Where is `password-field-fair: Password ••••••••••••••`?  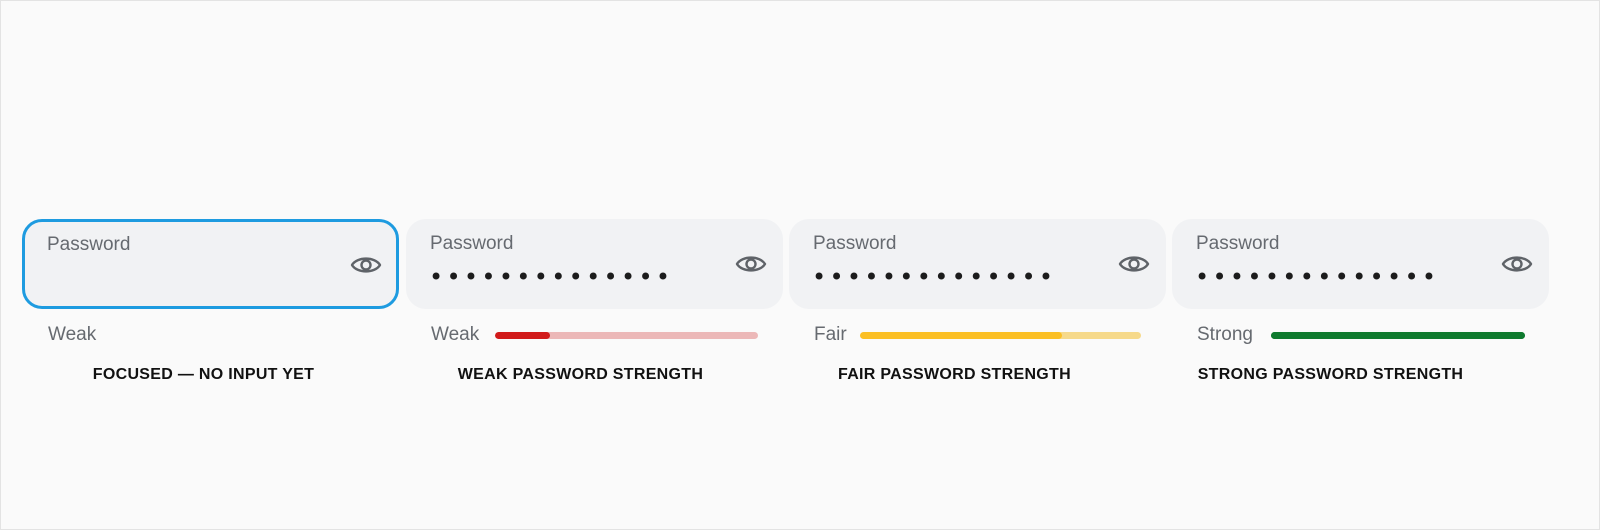
password-field-fair: Password •••••••••••••• is located at coordinates (977, 264).